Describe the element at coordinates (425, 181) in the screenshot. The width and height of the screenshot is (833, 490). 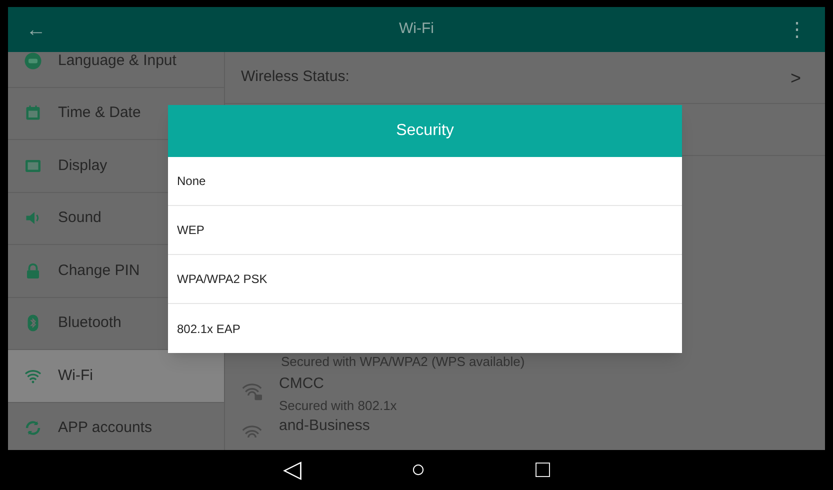
I see `security-option: None` at that location.